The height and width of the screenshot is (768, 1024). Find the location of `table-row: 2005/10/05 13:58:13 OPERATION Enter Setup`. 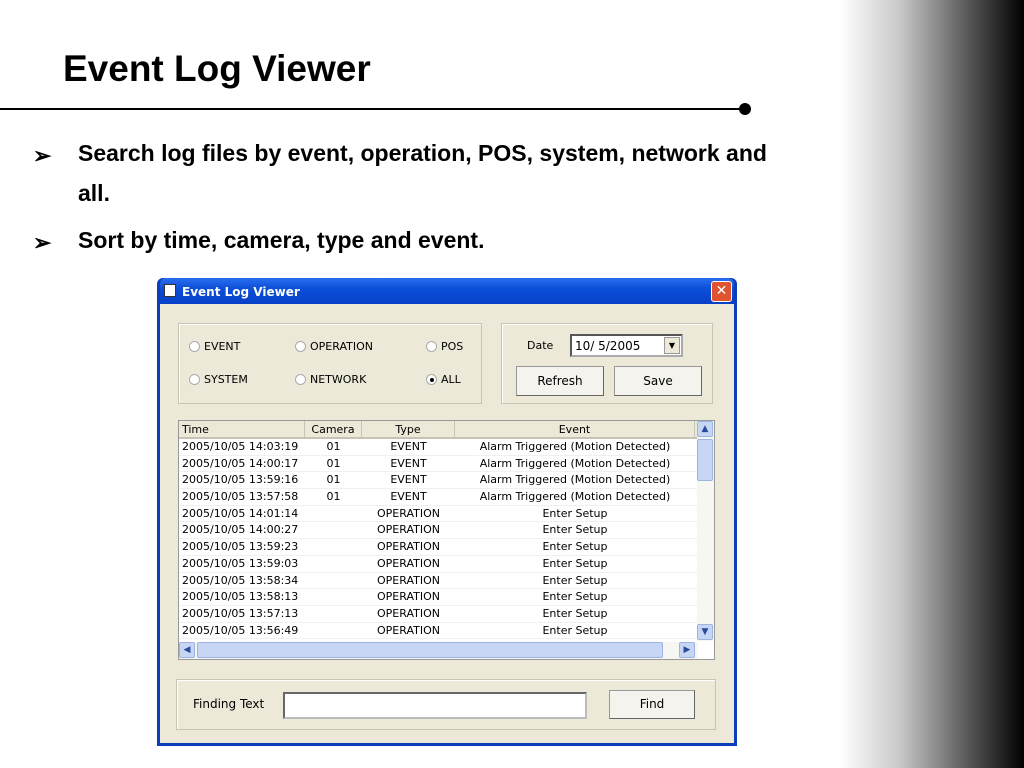

table-row: 2005/10/05 13:58:13 OPERATION Enter Setup is located at coordinates (438, 597).